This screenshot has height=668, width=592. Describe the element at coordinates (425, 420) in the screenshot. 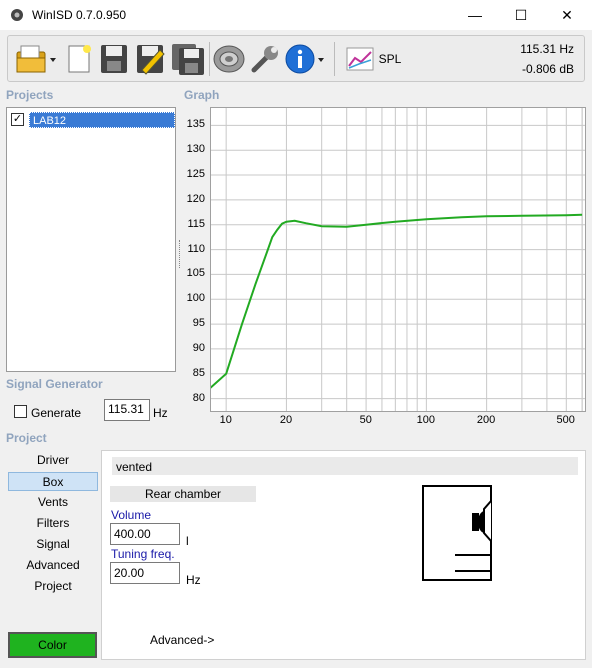

I see `x-tick-label: 100` at that location.